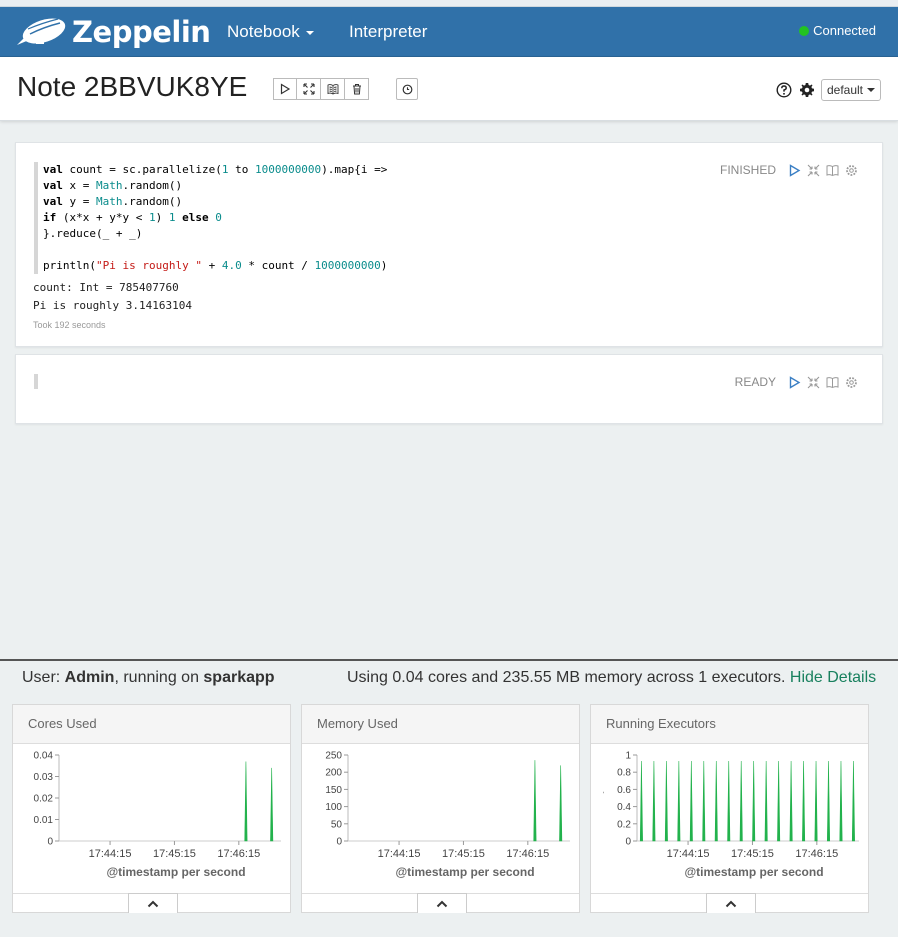  What do you see at coordinates (449, 3) in the screenshot?
I see `window-top-strip` at bounding box center [449, 3].